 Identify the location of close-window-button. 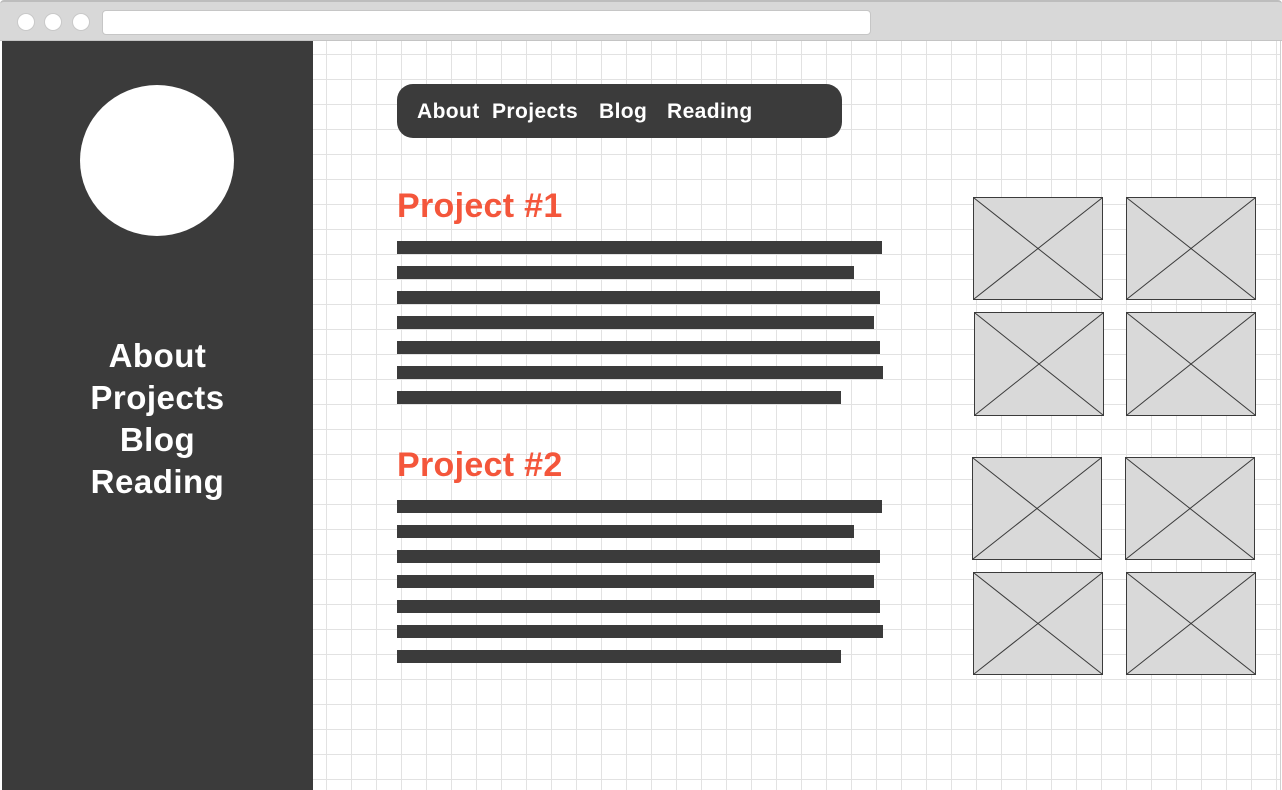
(26, 22).